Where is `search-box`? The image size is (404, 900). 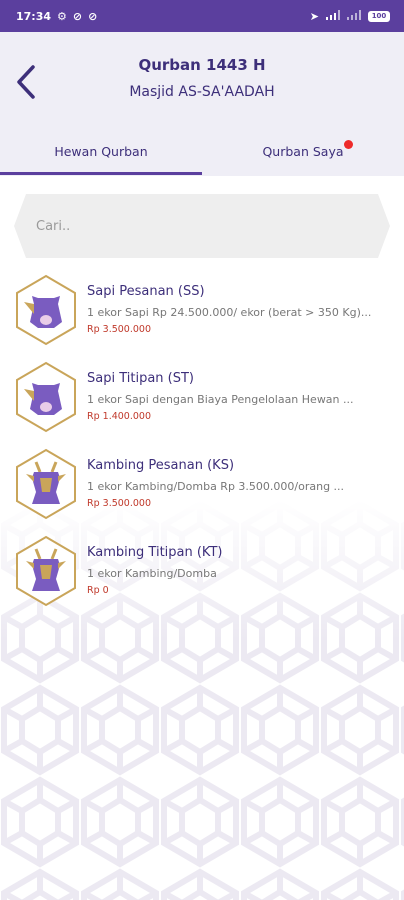 search-box is located at coordinates (202, 226).